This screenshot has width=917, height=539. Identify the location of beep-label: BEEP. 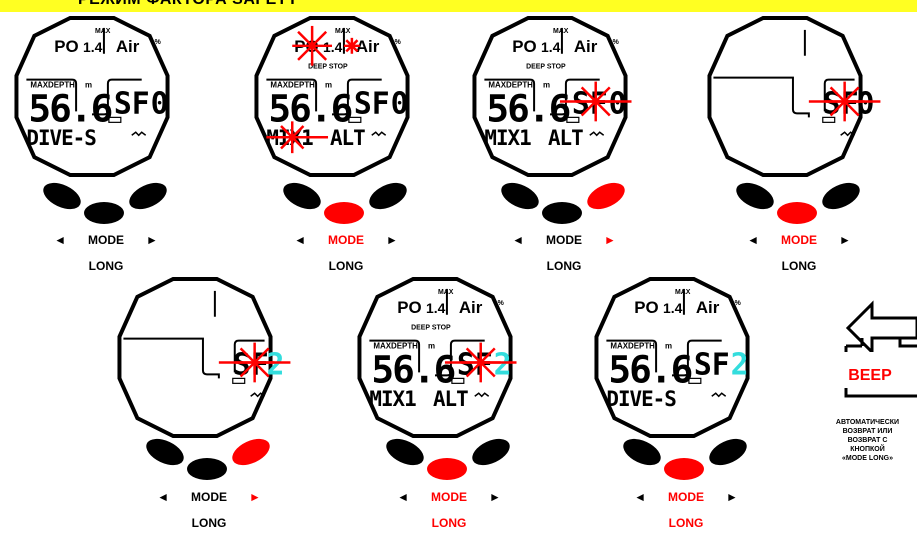
(870, 375).